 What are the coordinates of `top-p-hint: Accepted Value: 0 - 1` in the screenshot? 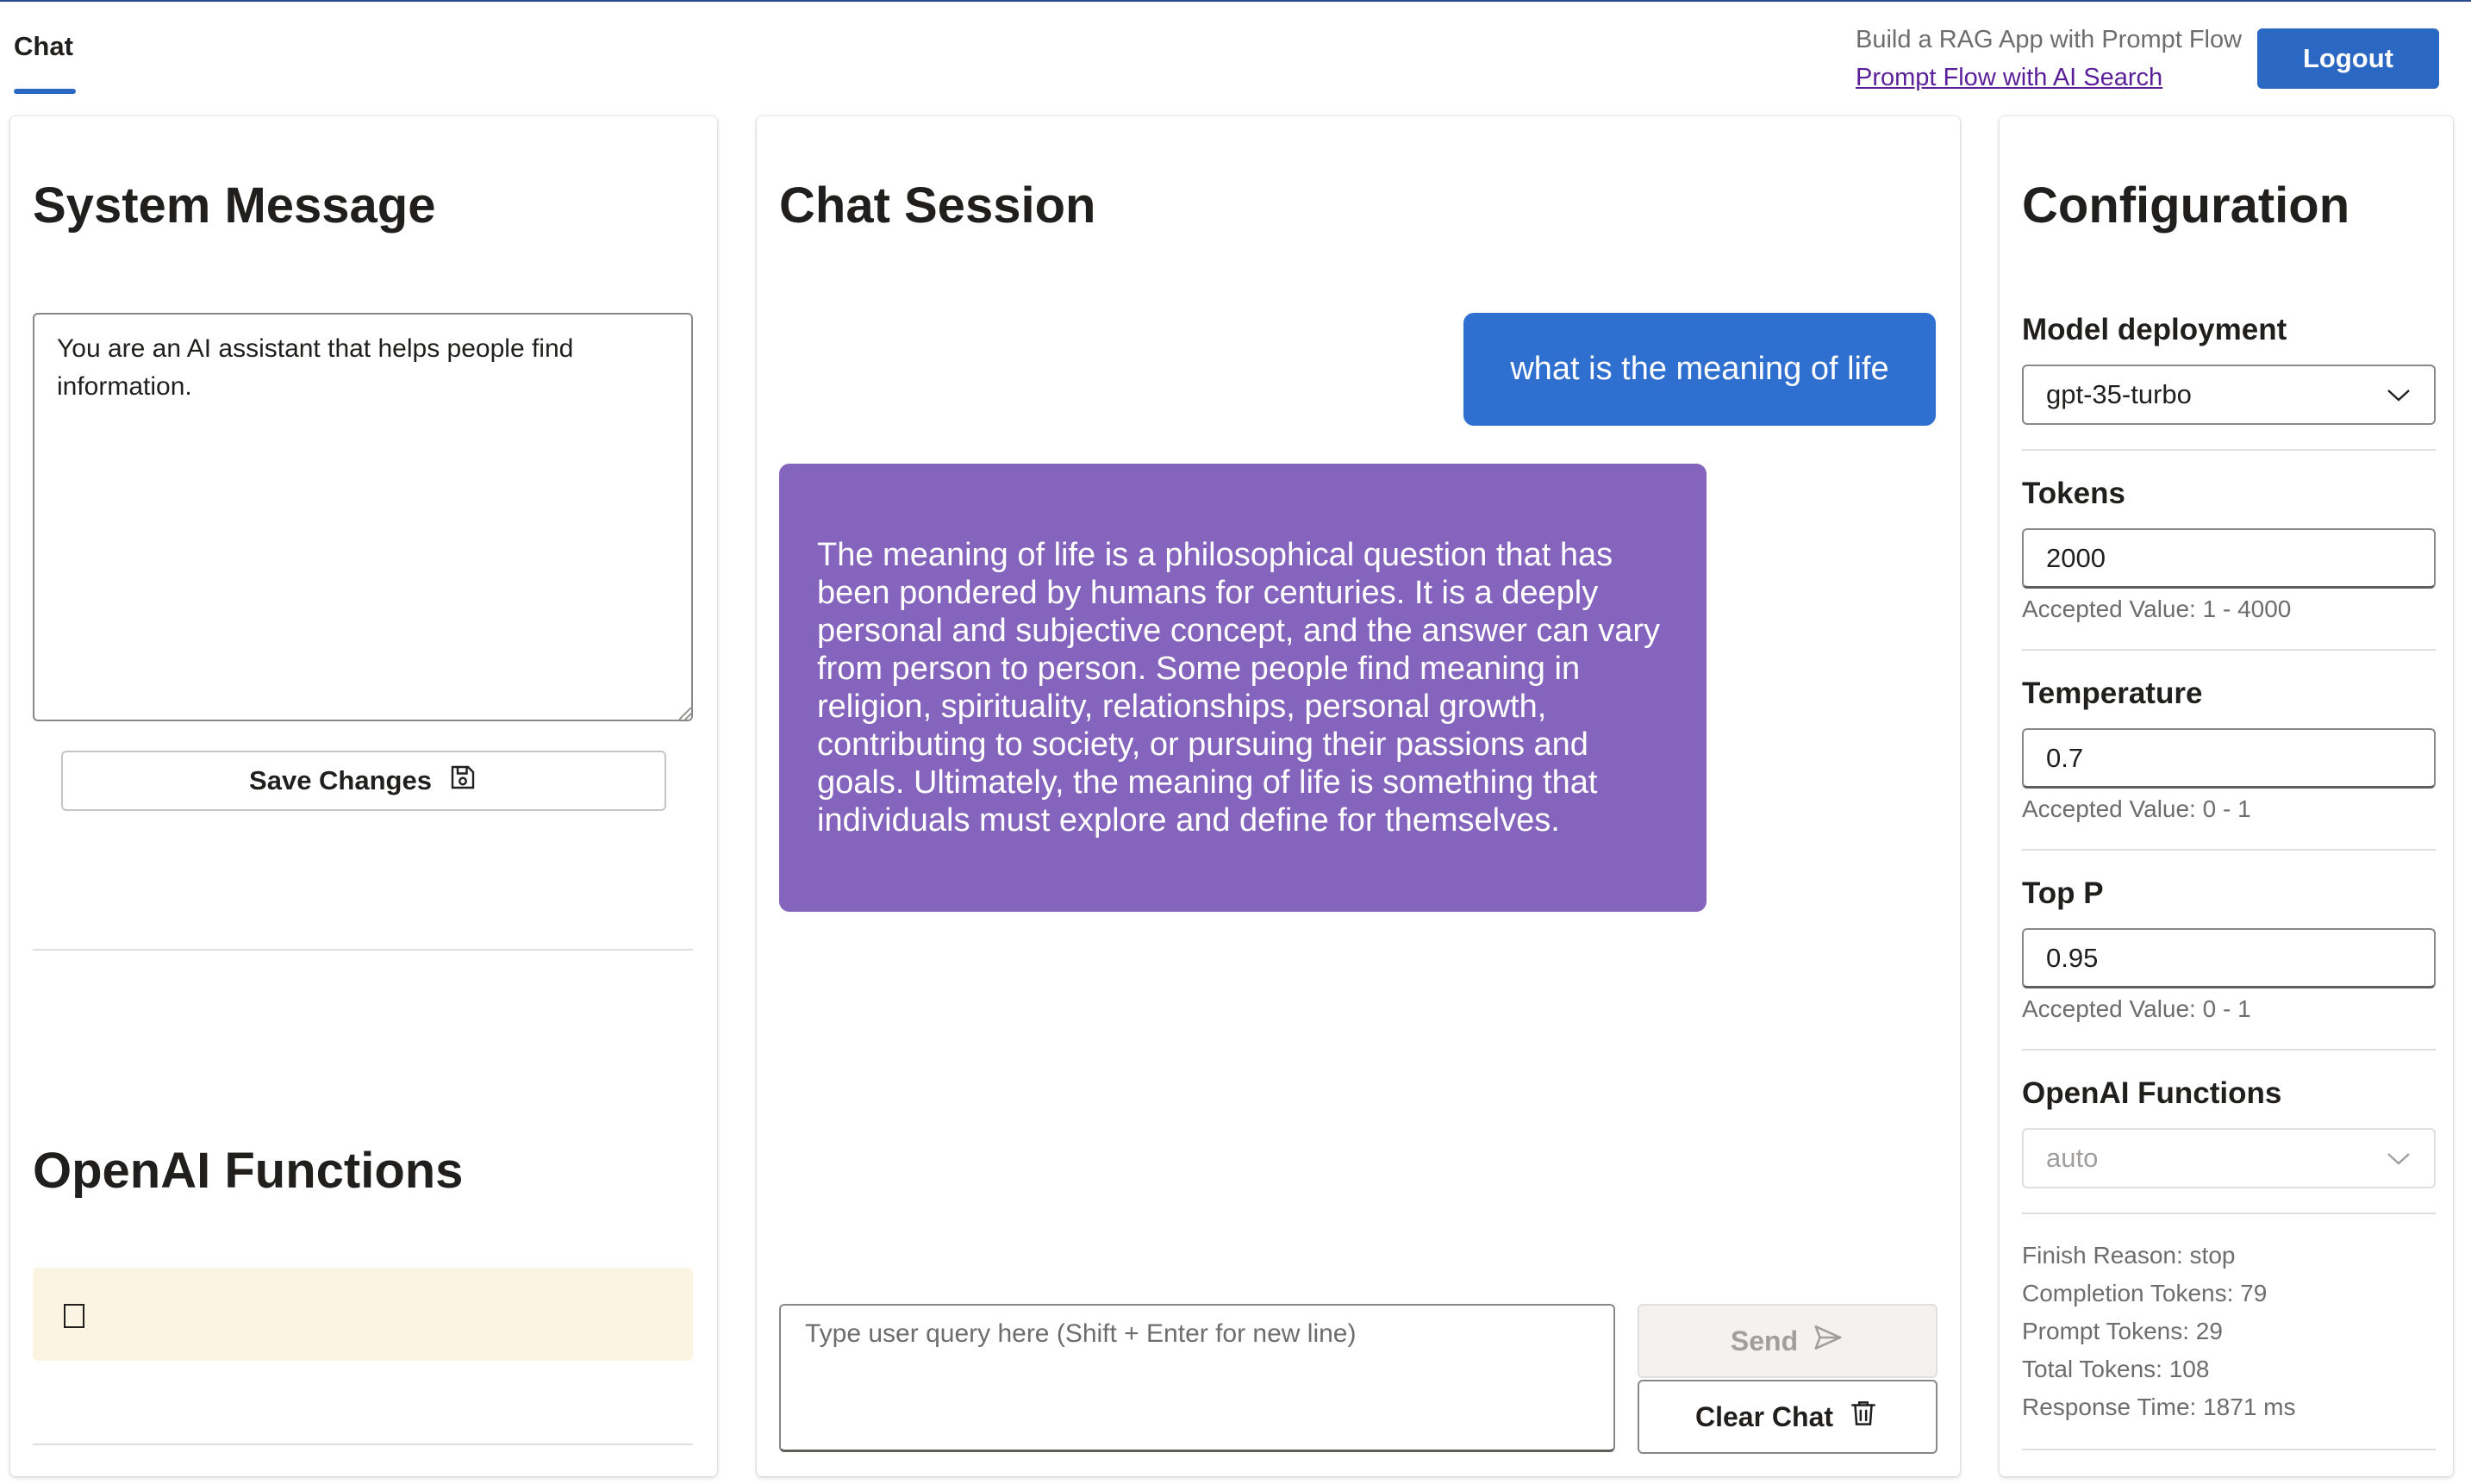 It's located at (2136, 1009).